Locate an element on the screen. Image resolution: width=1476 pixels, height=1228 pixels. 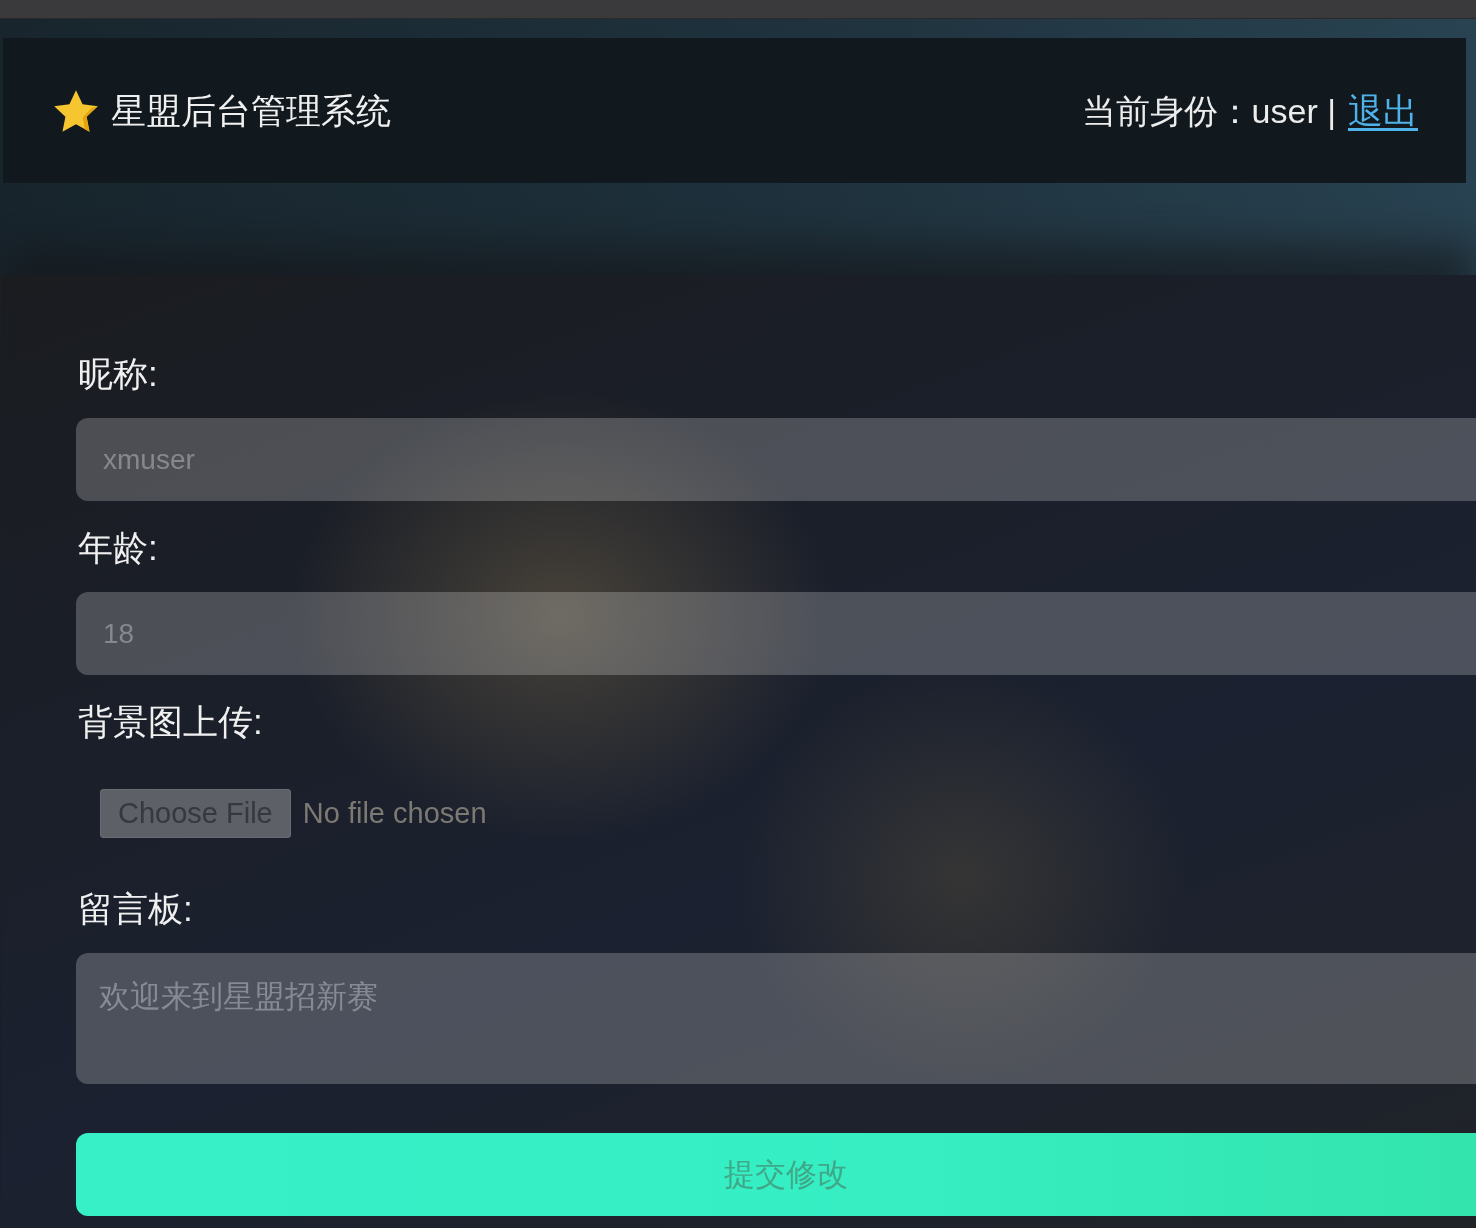
submit-button: 提交修改 is located at coordinates (776, 1174).